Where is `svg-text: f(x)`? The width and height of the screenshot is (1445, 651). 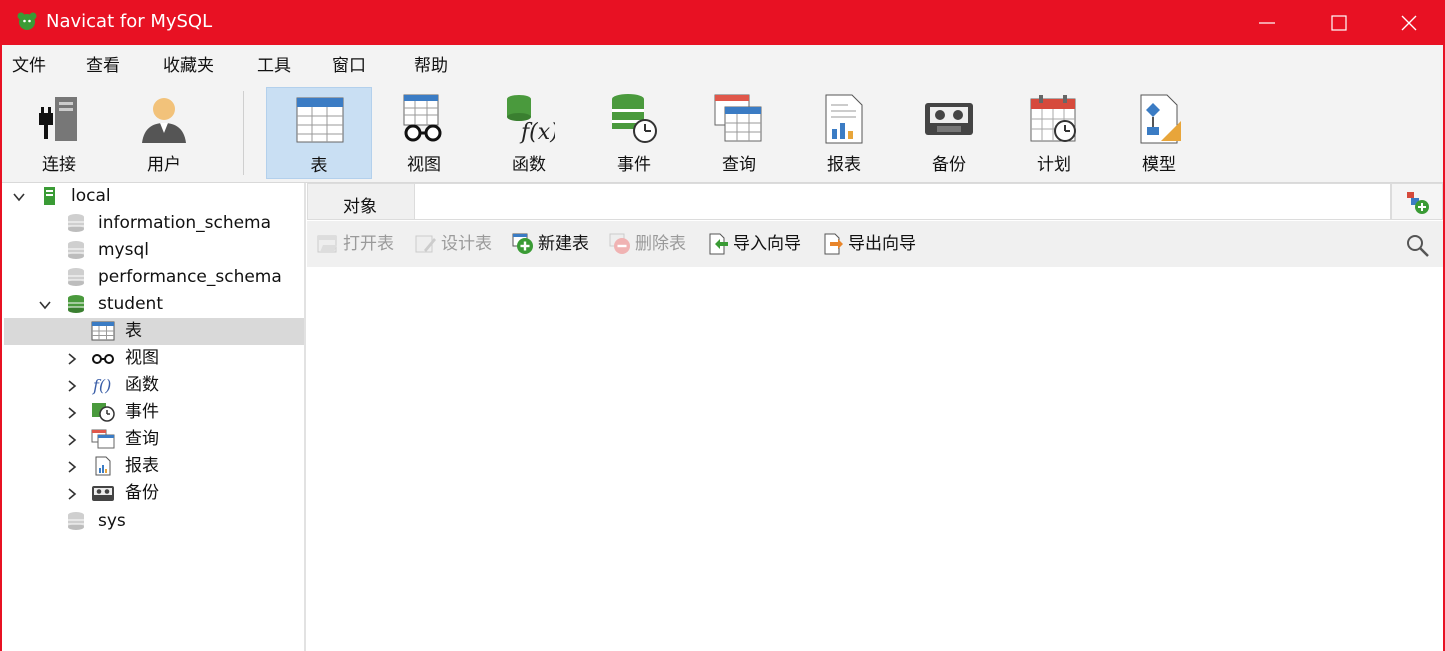 svg-text: f(x) is located at coordinates (537, 132).